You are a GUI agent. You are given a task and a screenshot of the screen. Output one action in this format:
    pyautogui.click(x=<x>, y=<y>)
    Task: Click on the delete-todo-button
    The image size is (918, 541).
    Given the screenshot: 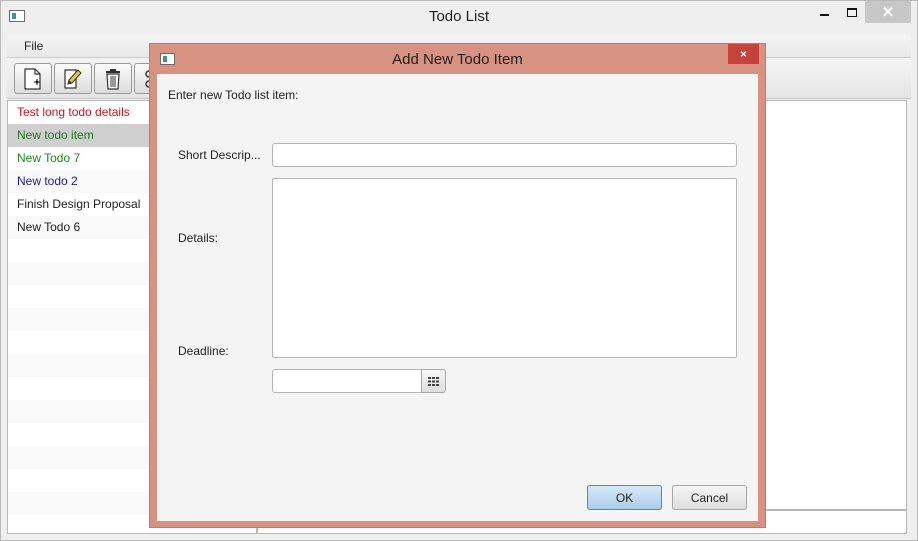 What is the action you would take?
    pyautogui.click(x=113, y=78)
    